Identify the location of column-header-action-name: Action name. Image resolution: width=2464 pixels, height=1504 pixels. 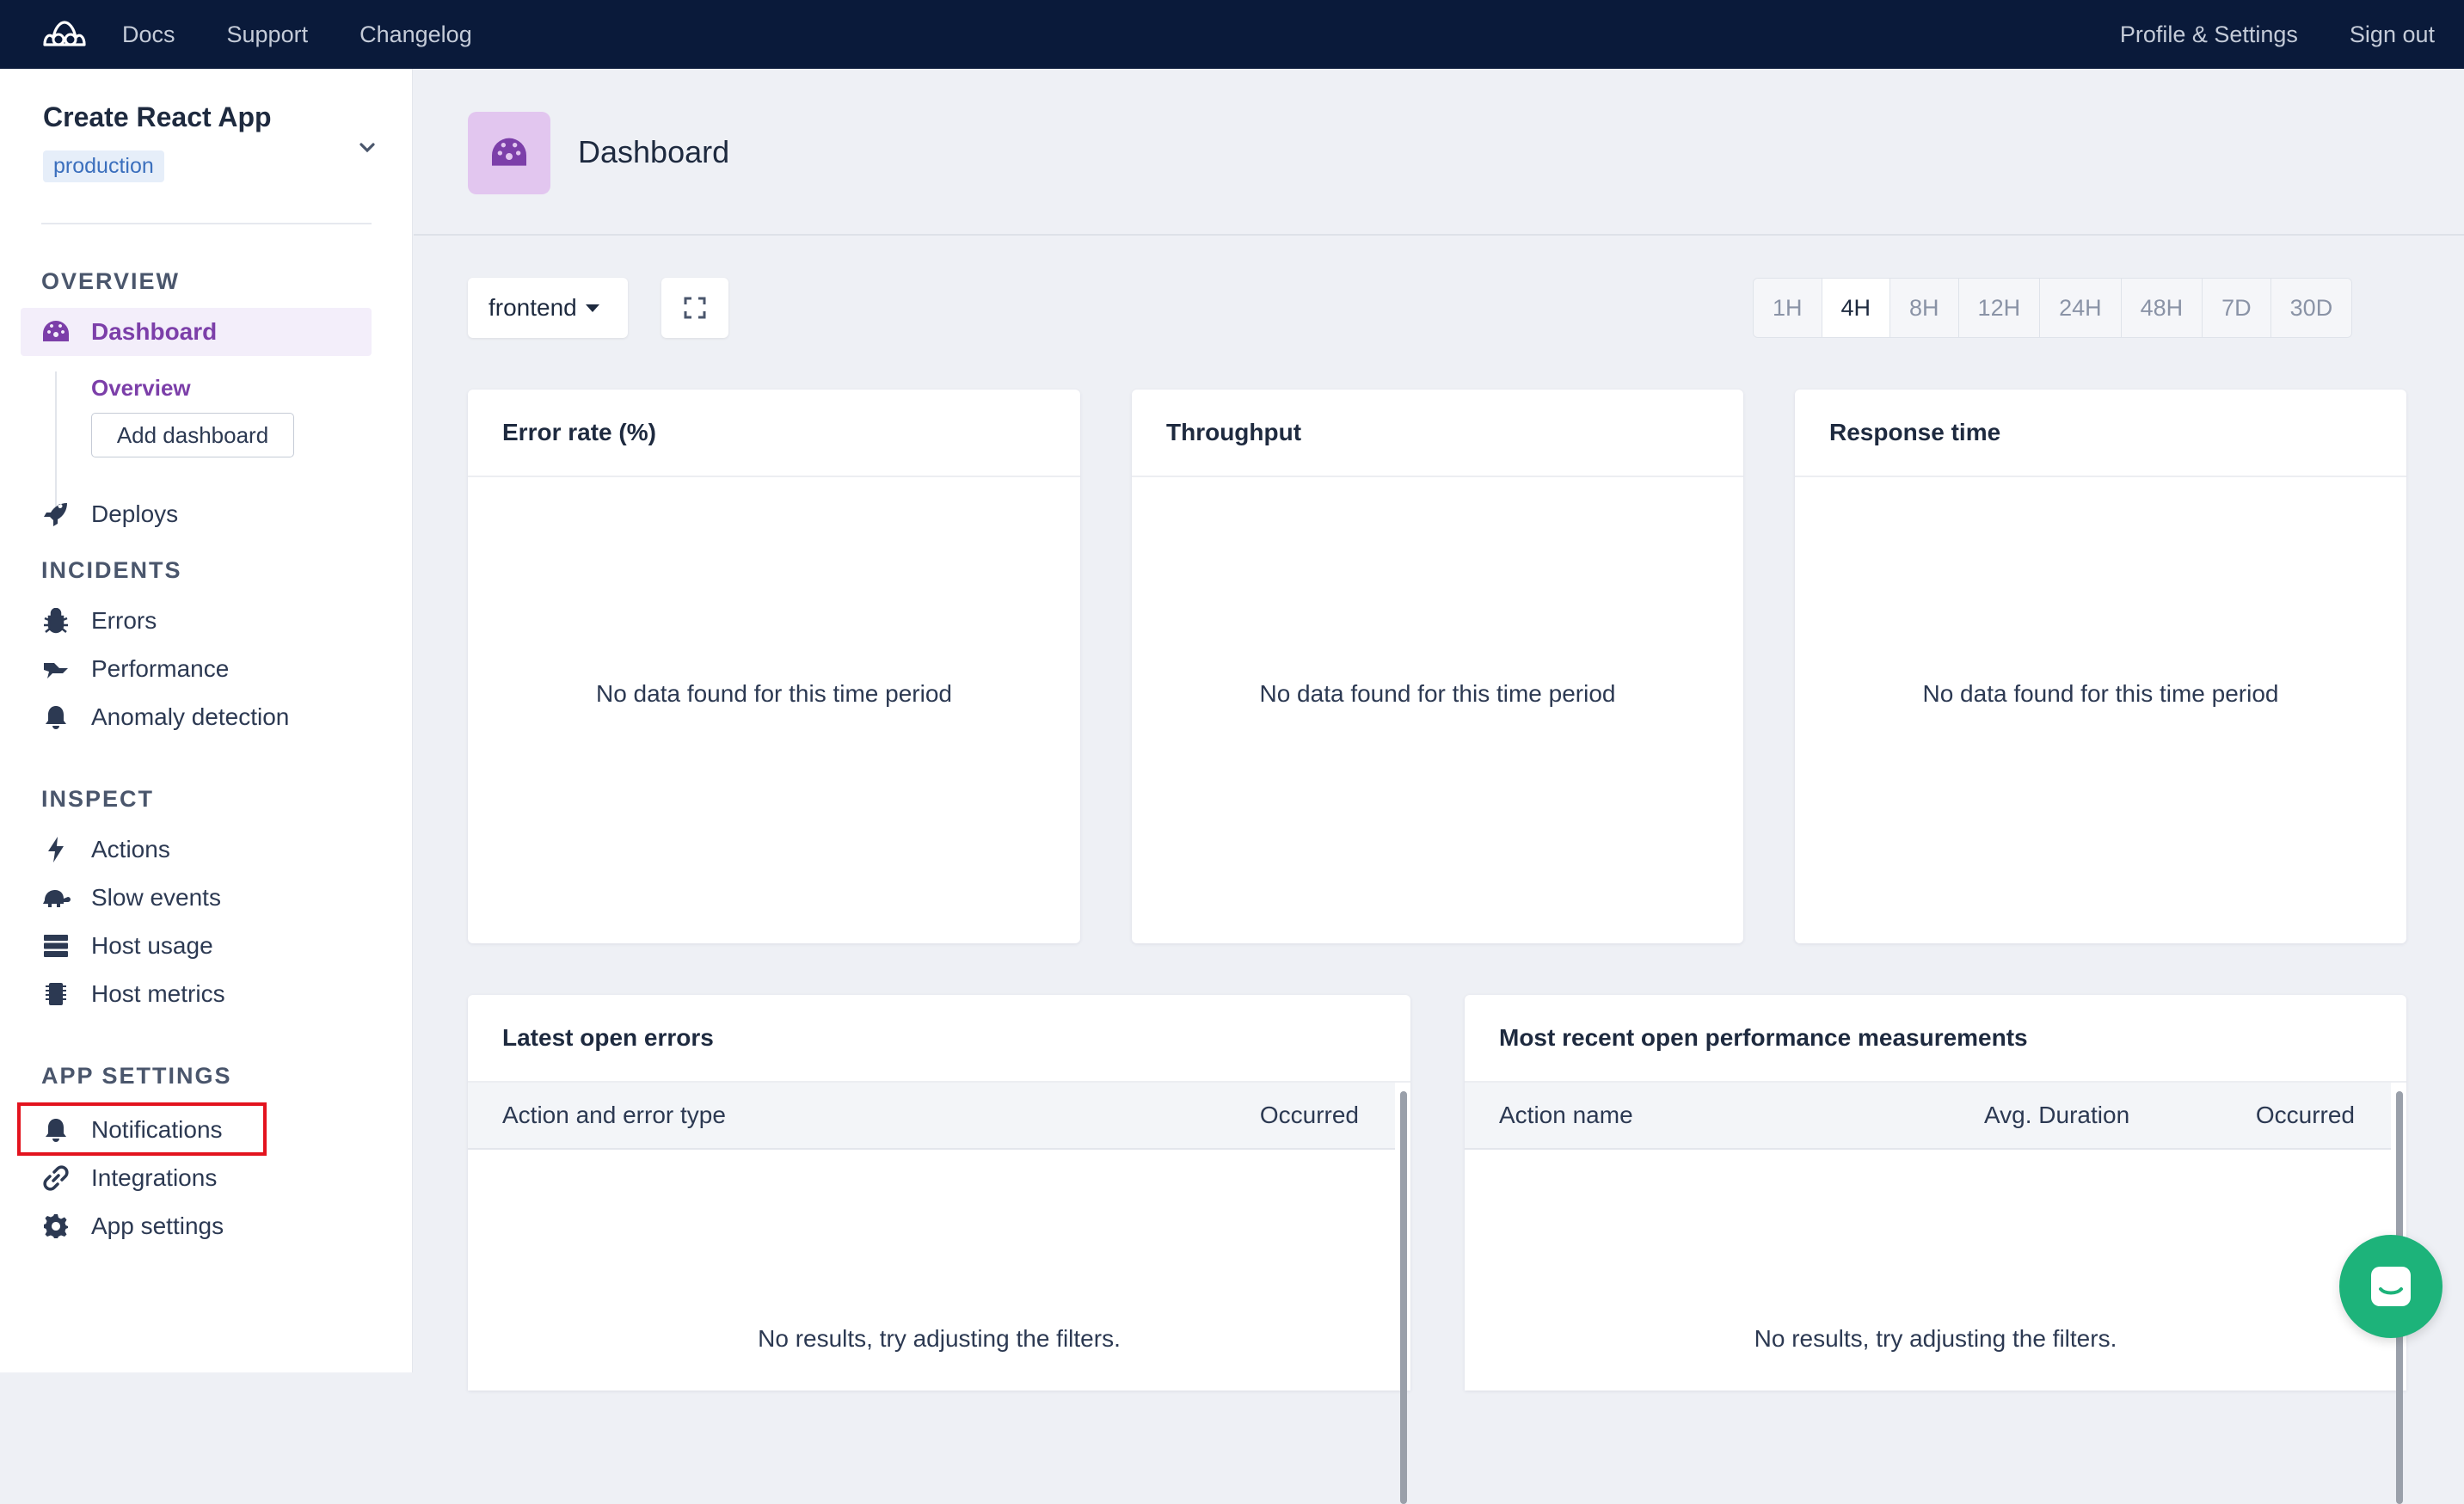
(1566, 1115).